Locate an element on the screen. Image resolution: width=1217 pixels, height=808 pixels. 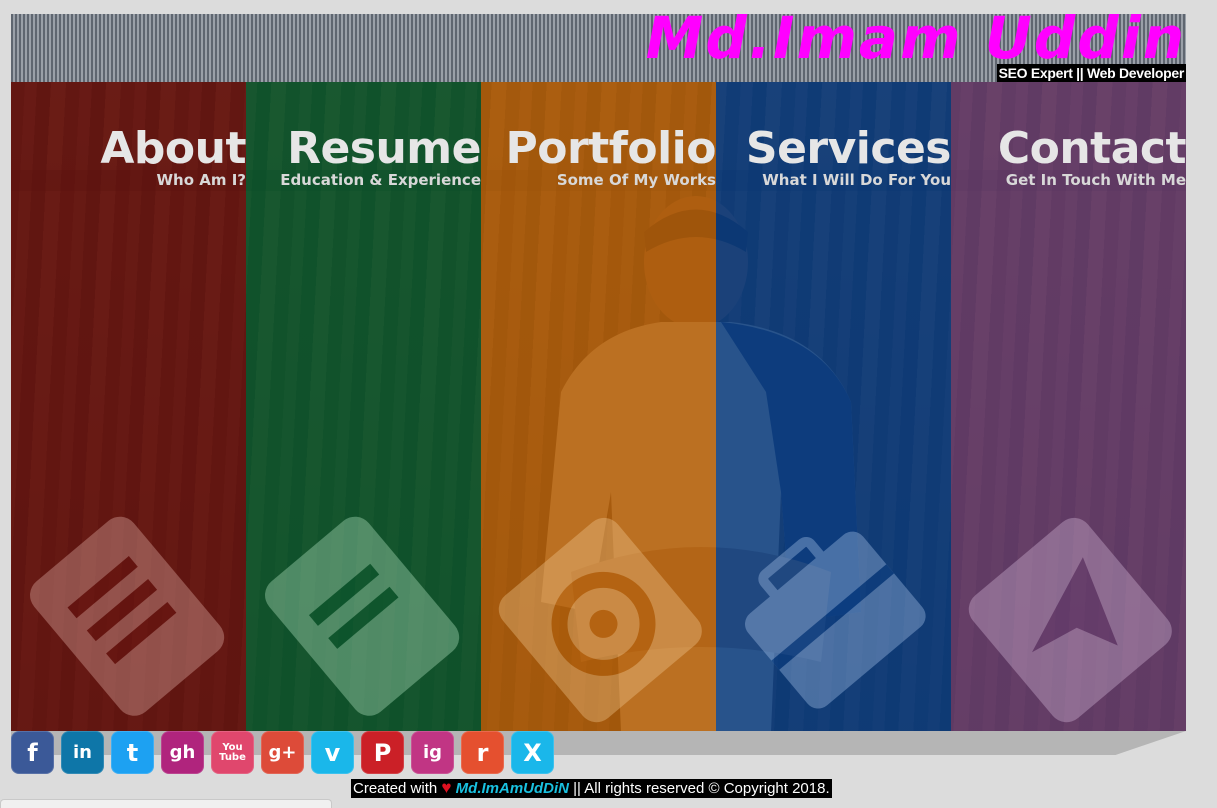
section-title: Services is located at coordinates (848, 149).